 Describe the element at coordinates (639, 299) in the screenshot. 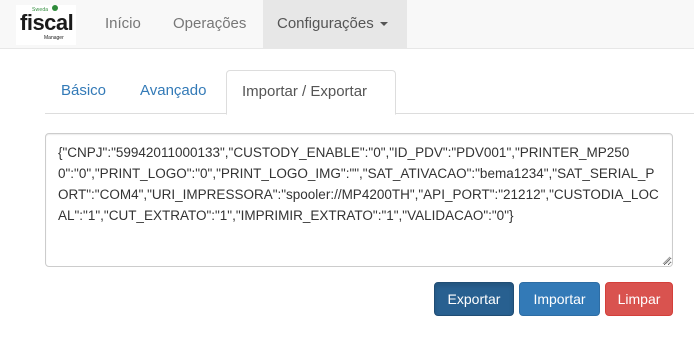

I see `clear-button: Limpar` at that location.